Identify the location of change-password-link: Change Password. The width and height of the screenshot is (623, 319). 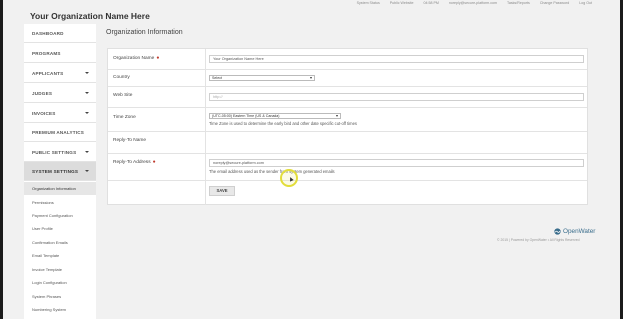
(554, 3).